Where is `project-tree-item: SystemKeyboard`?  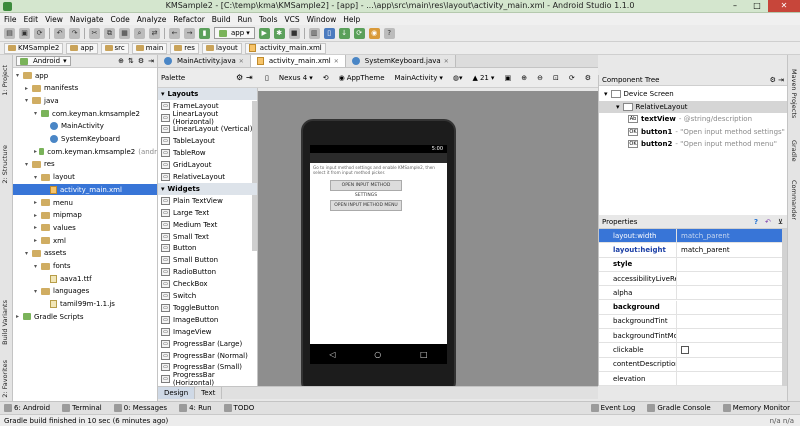
project-tree-item: SystemKeyboard is located at coordinates (85, 139).